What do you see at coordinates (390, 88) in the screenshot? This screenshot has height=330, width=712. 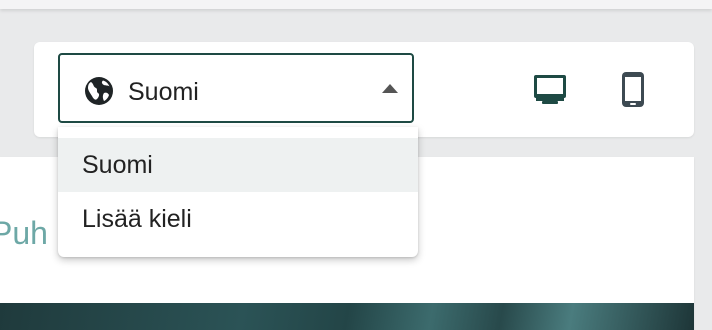 I see `caret-up-icon` at bounding box center [390, 88].